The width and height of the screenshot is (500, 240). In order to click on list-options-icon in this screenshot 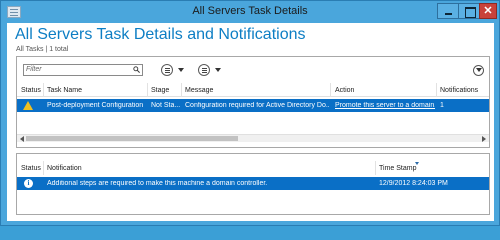, I will do `click(167, 70)`.